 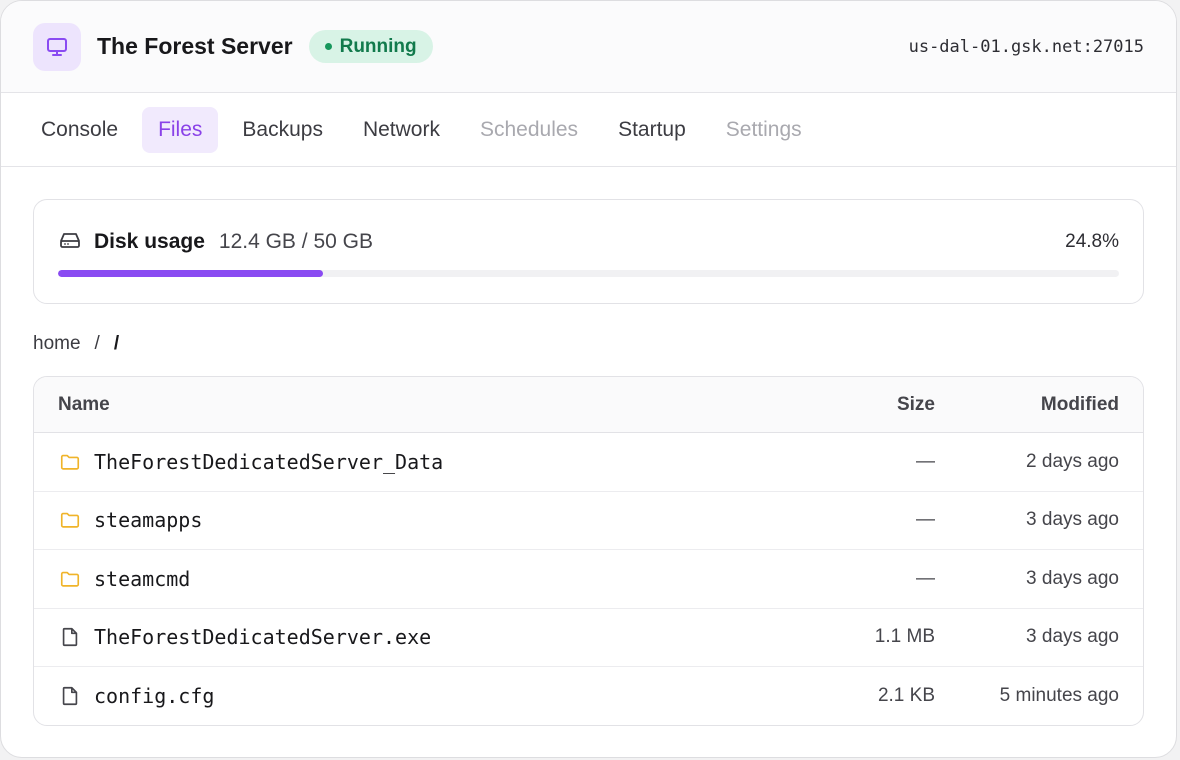 I want to click on status-badge: Running, so click(x=370, y=46).